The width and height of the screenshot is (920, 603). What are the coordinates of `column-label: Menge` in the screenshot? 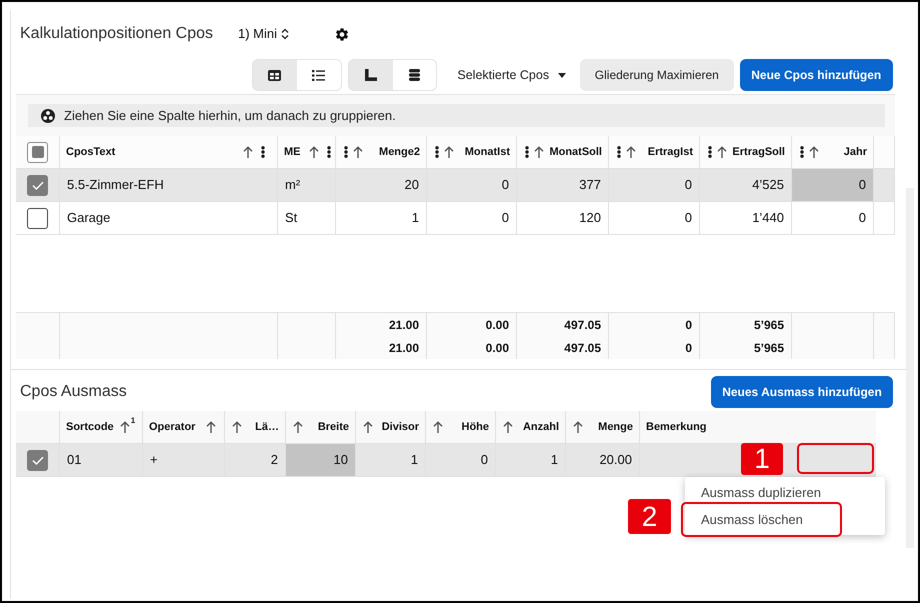 It's located at (615, 427).